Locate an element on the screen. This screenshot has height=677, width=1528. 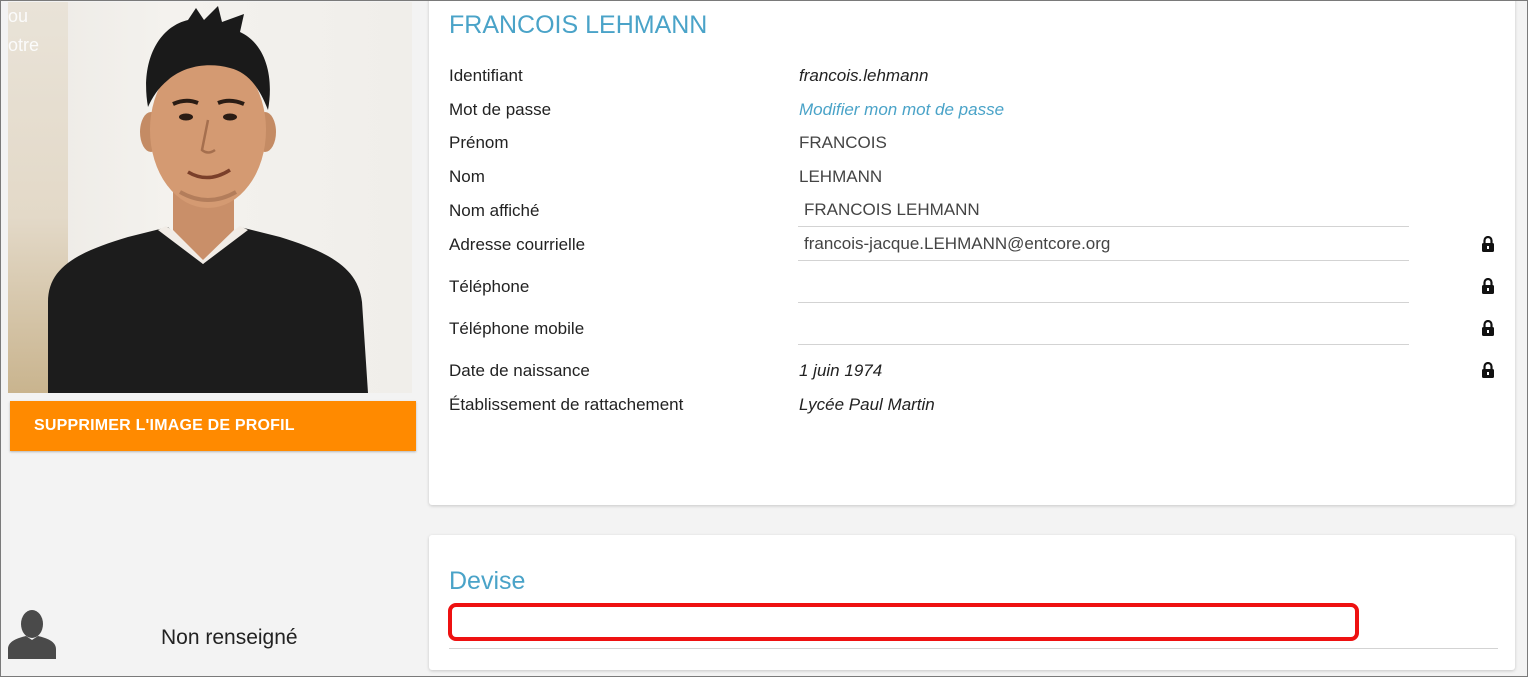
last-name-value: LEHMANN is located at coordinates (841, 176).